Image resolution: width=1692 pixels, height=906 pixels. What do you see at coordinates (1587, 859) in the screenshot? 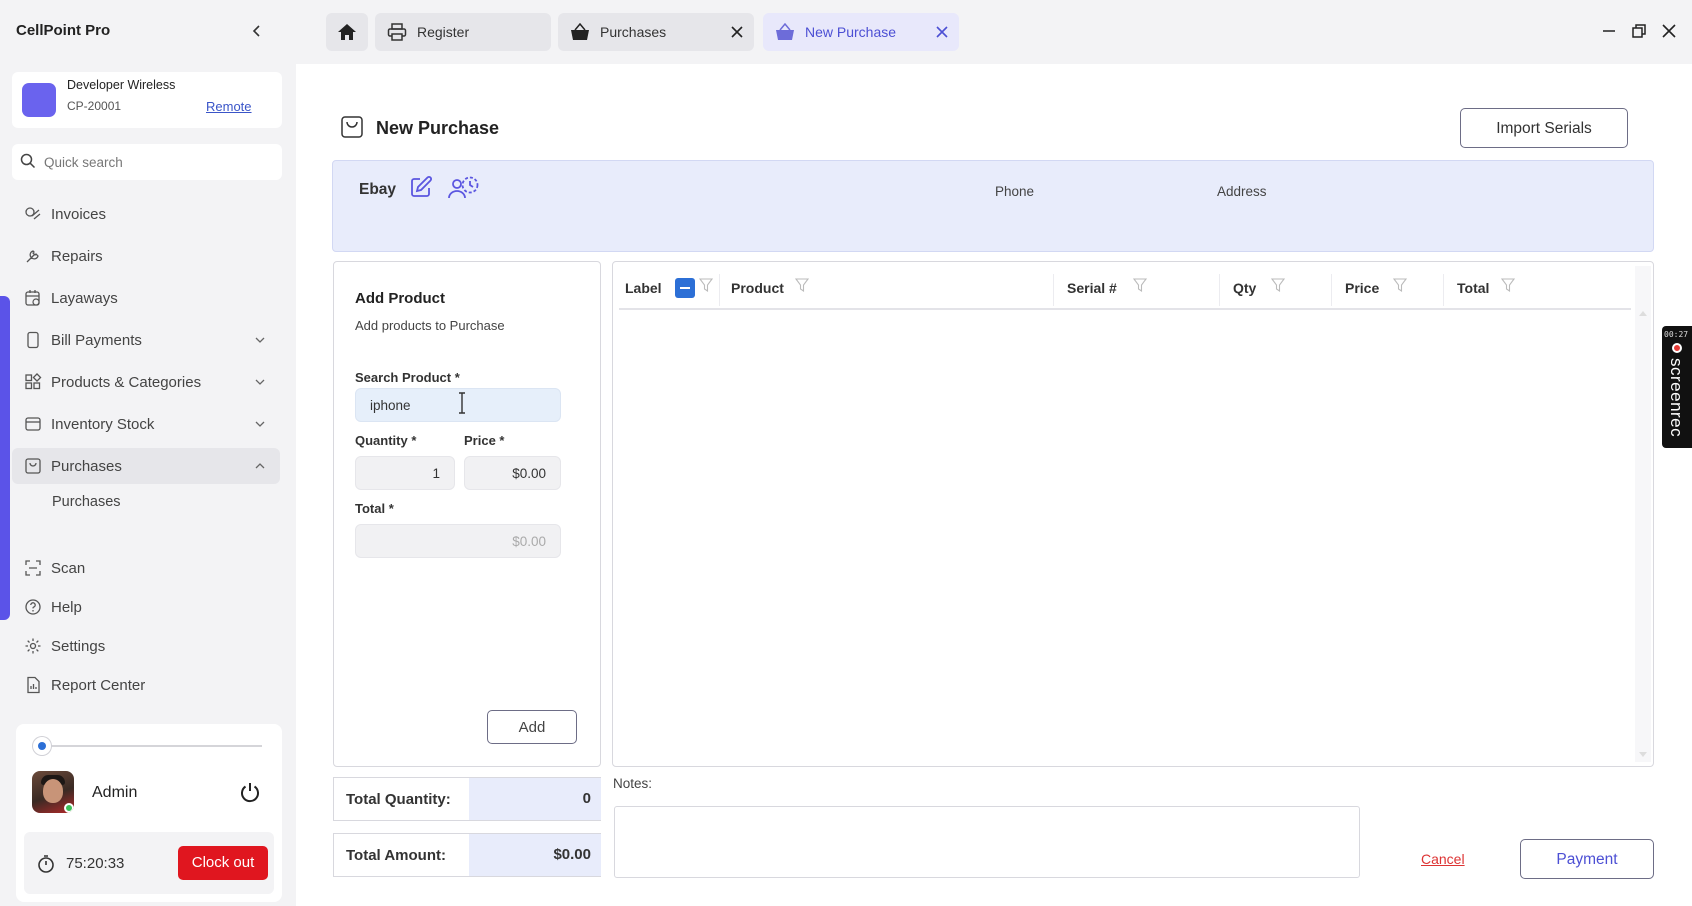
I see `payment-button: Payment` at bounding box center [1587, 859].